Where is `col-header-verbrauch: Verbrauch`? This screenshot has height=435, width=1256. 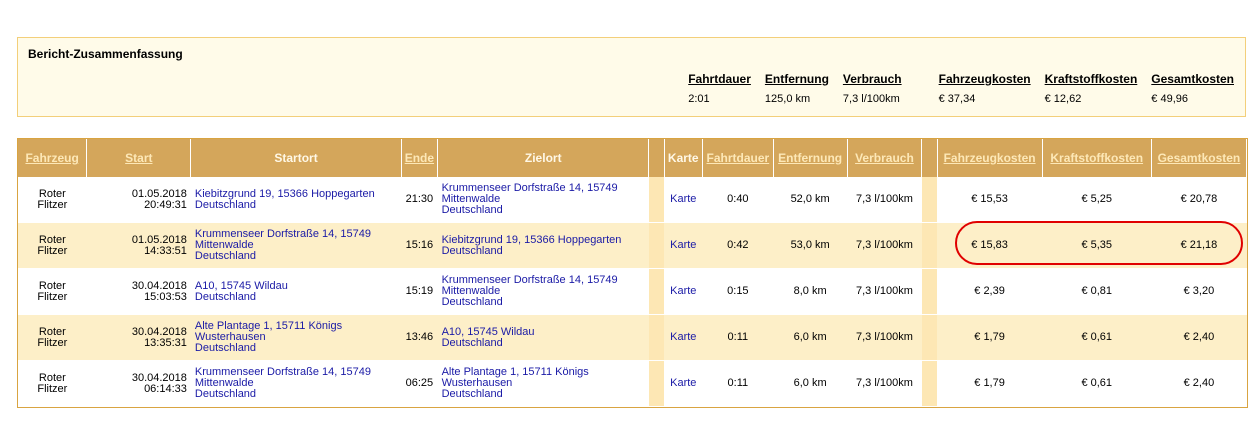
col-header-verbrauch: Verbrauch is located at coordinates (885, 158).